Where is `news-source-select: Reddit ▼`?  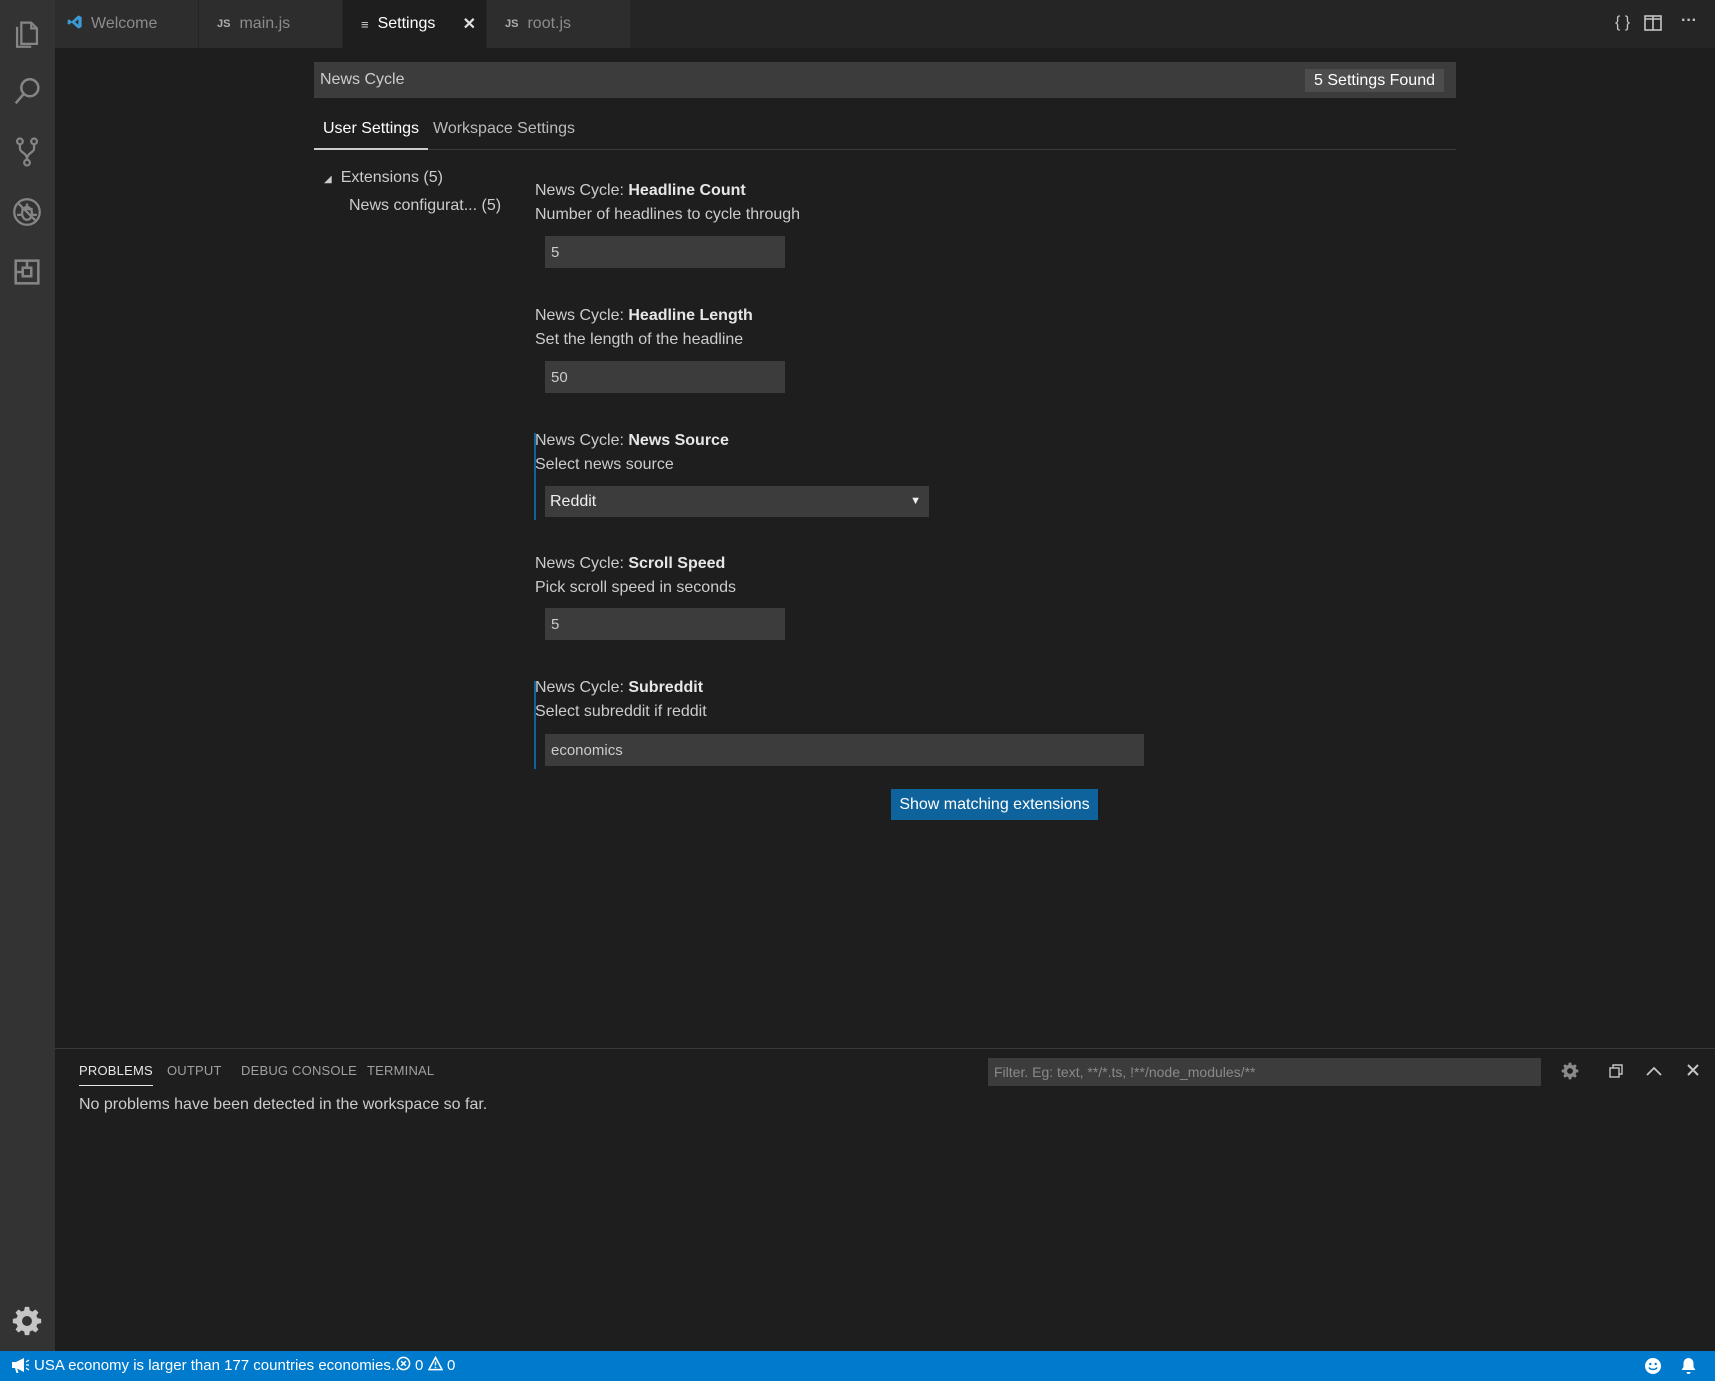 news-source-select: Reddit ▼ is located at coordinates (737, 501).